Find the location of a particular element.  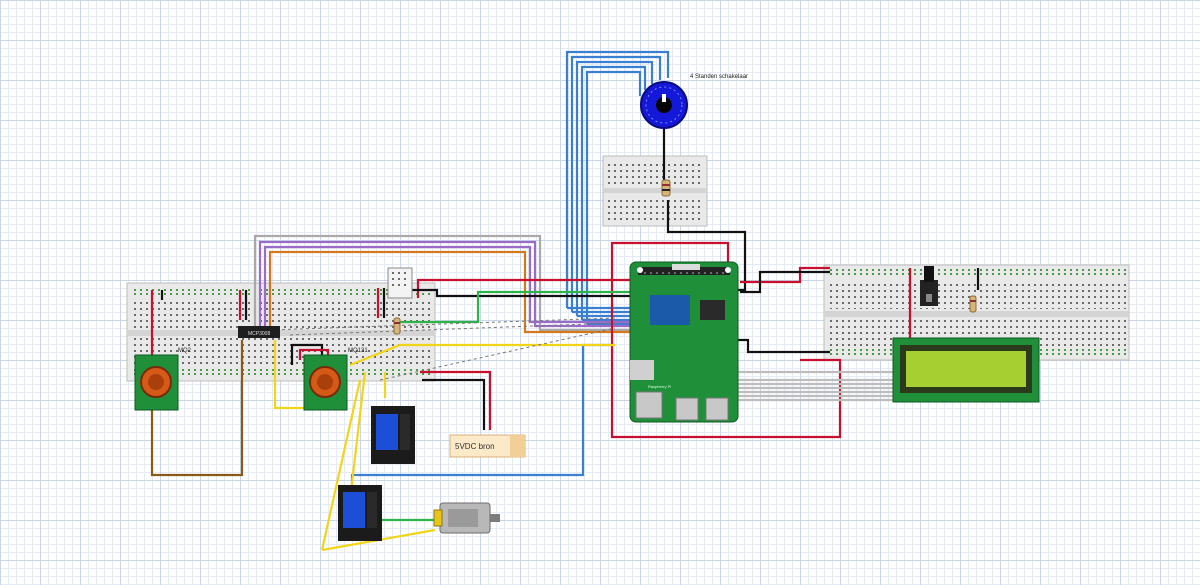

switch-label: 4 Standen schakelaar is located at coordinates (719, 77).